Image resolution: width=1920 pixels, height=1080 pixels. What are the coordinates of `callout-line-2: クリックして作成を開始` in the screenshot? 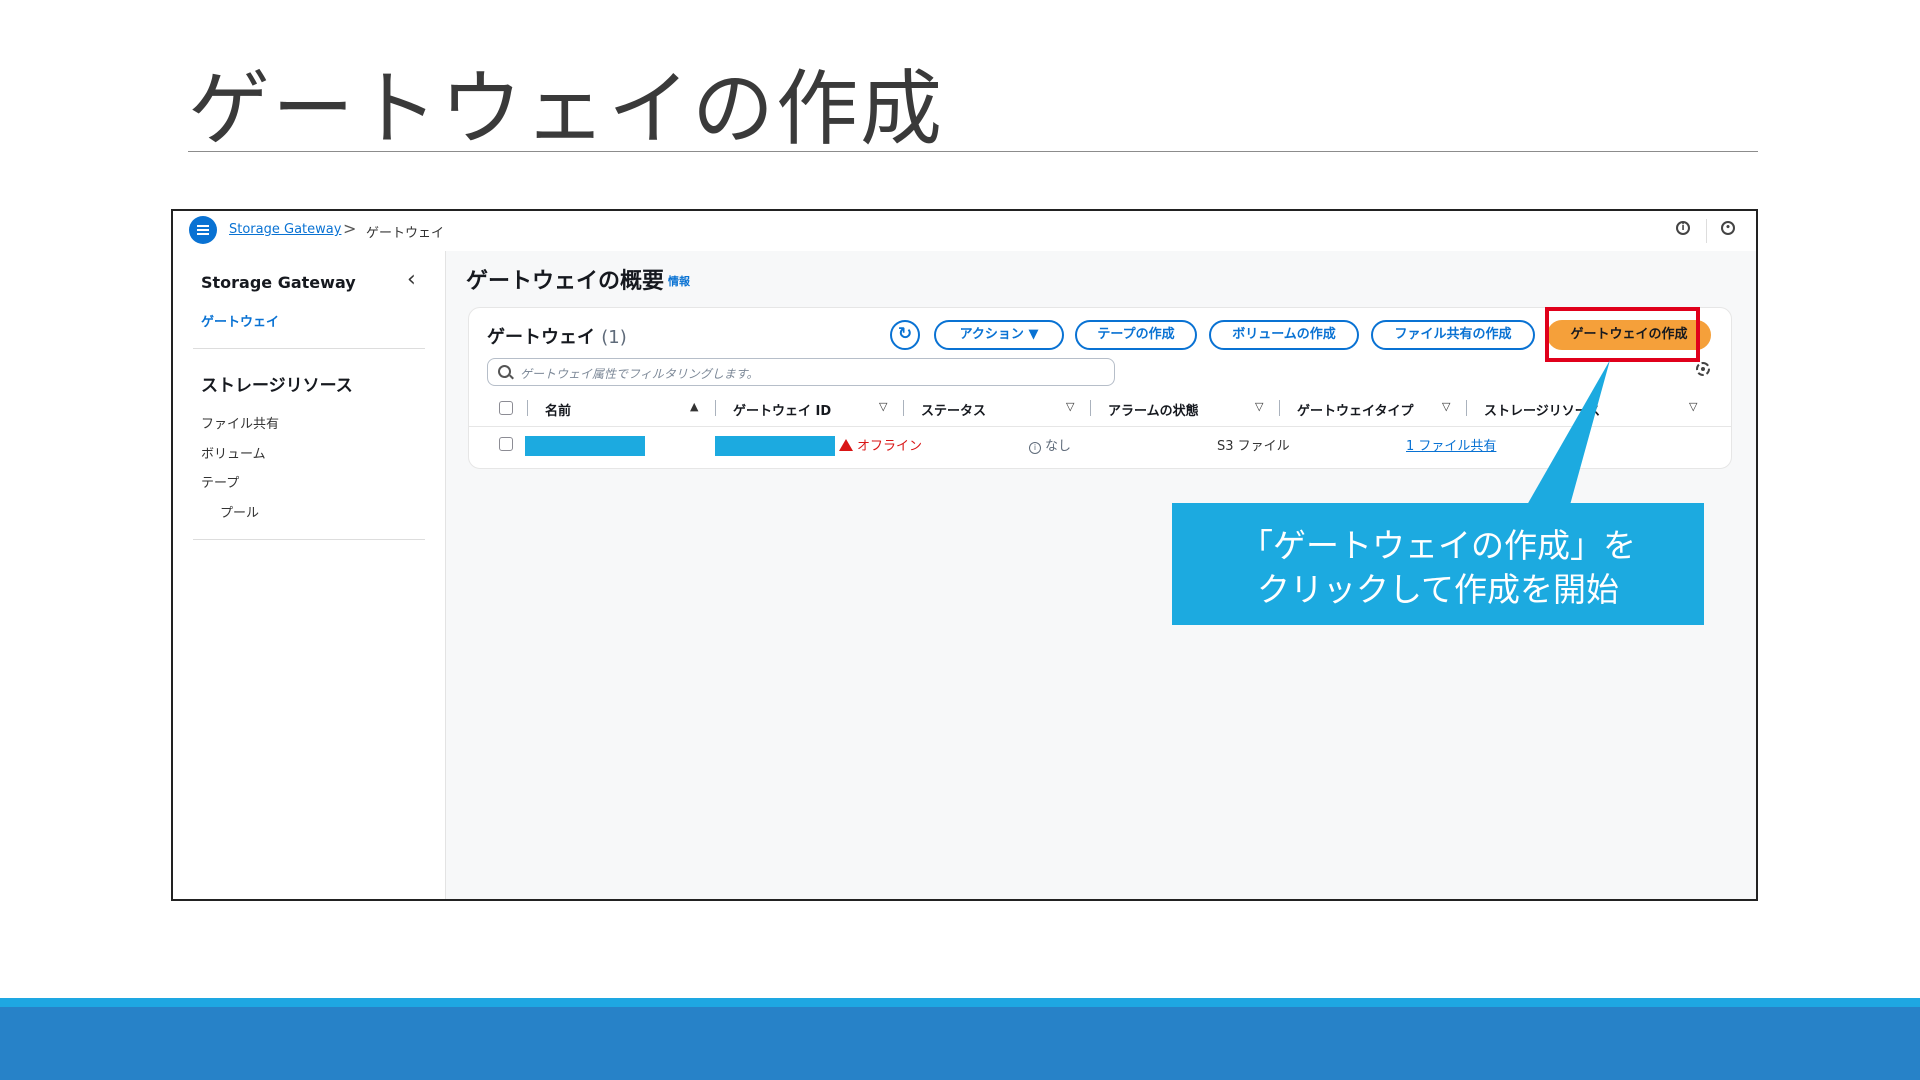 It's located at (1437, 589).